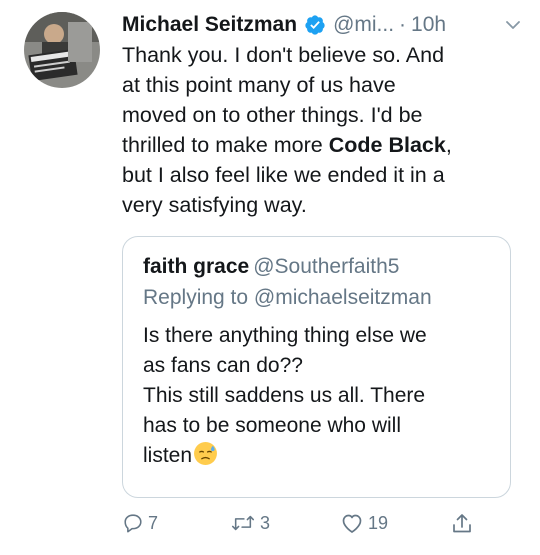 This screenshot has height=555, width=540. Describe the element at coordinates (326, 266) in the screenshot. I see `quoted-author-handle: @Southerfaith5` at that location.